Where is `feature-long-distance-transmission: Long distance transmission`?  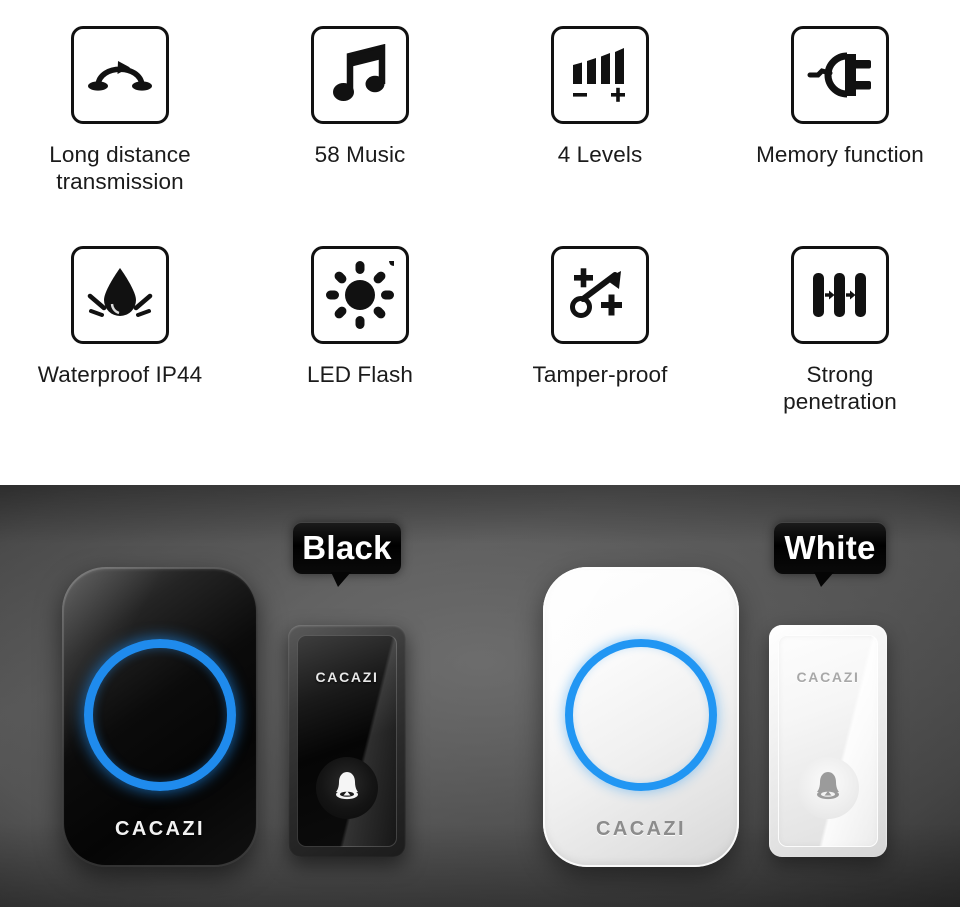
feature-long-distance-transmission: Long distance transmission is located at coordinates (120, 110).